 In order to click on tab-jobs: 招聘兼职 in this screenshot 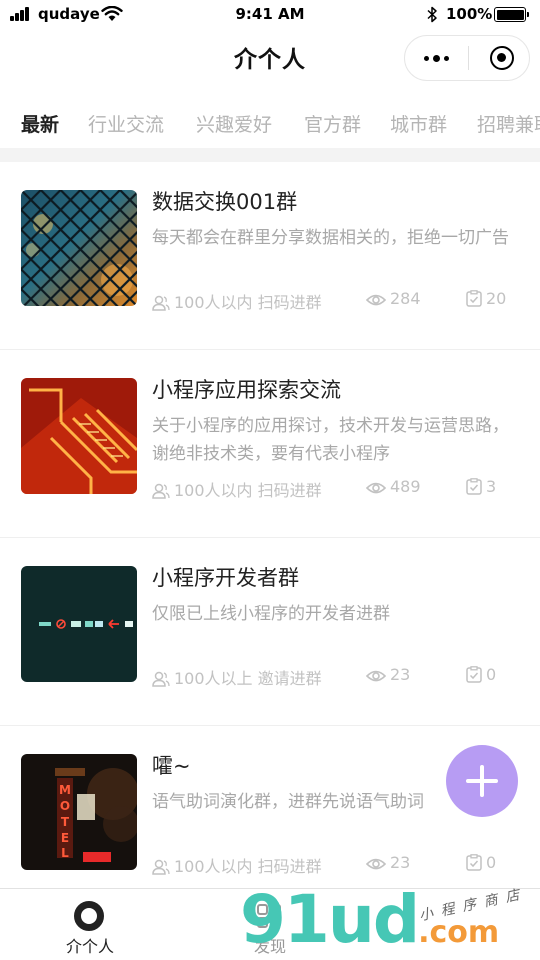, I will do `click(508, 123)`.